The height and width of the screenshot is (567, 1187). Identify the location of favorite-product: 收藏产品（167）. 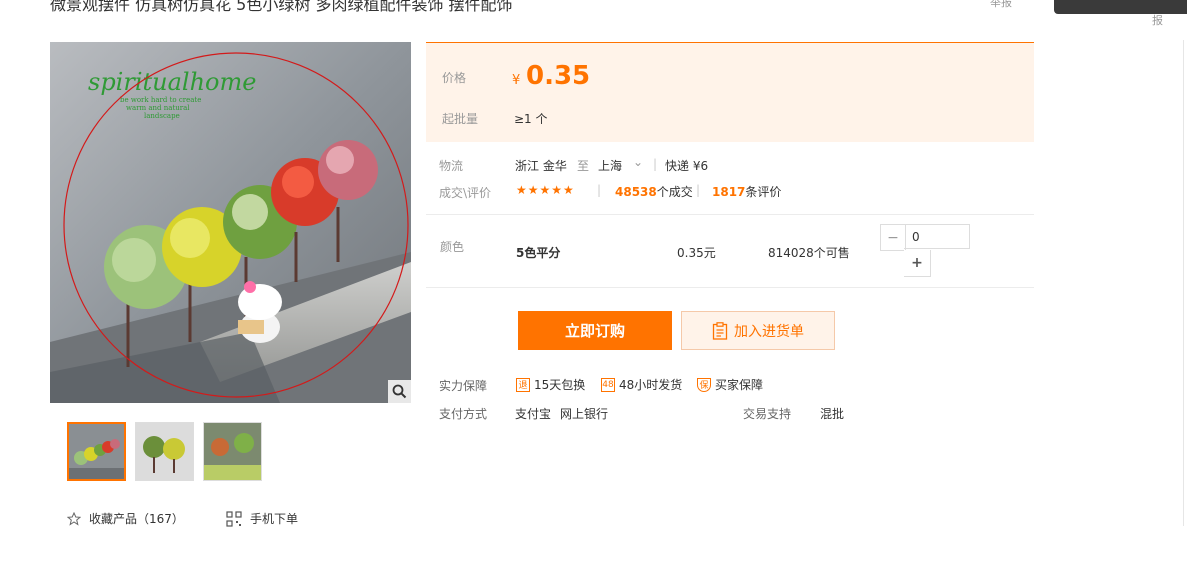
(125, 518).